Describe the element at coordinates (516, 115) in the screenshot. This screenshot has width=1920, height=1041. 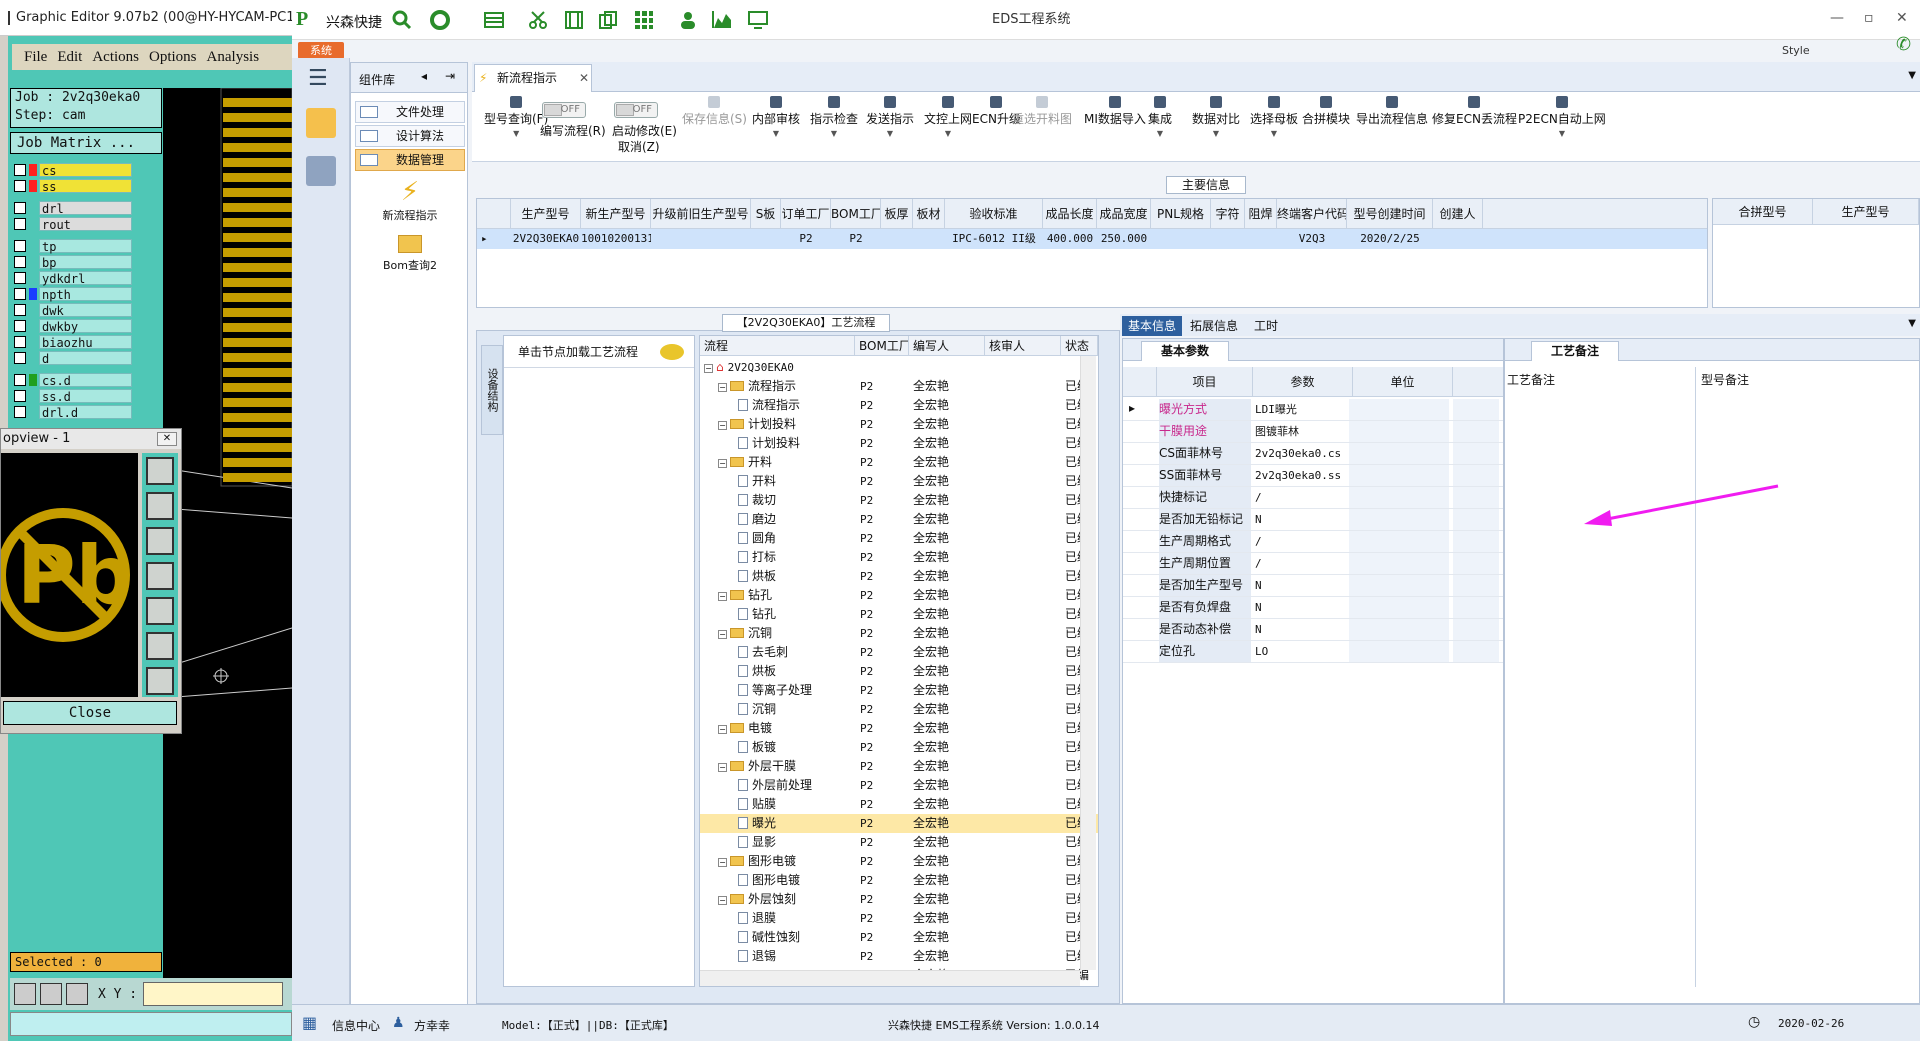
I see `tool-button: 型号查询(F) ▼` at that location.